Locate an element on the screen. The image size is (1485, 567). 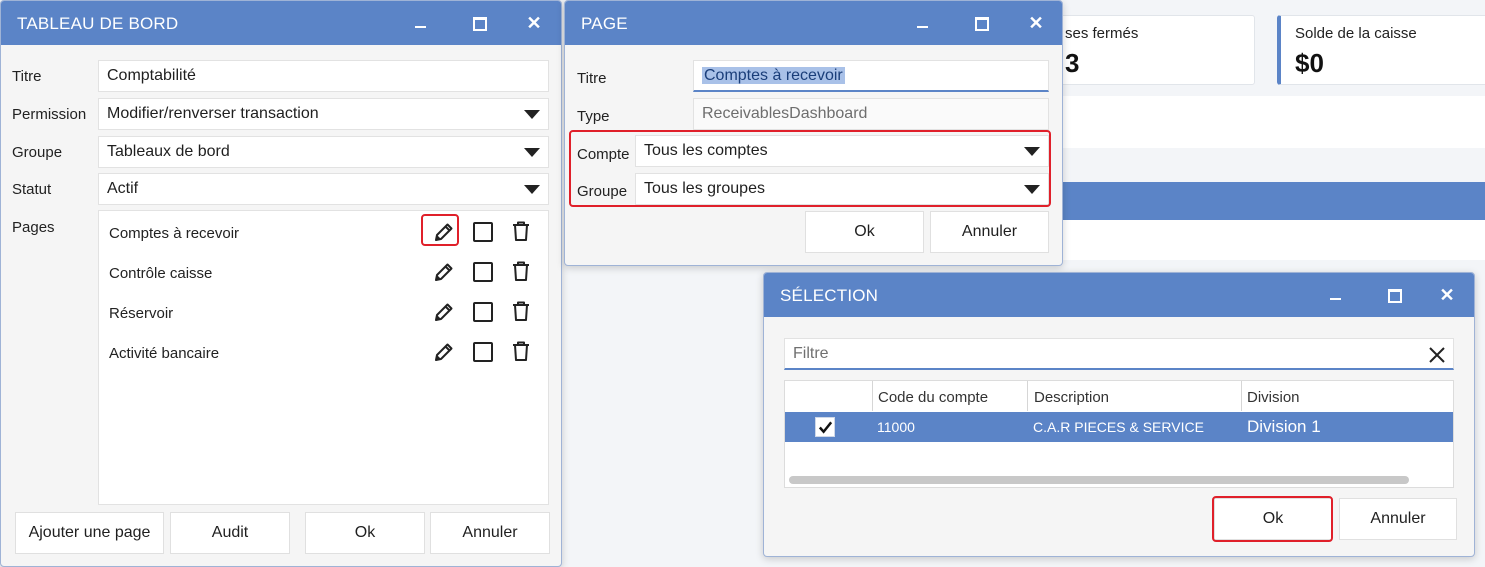
checkmark-icon is located at coordinates (825, 427).